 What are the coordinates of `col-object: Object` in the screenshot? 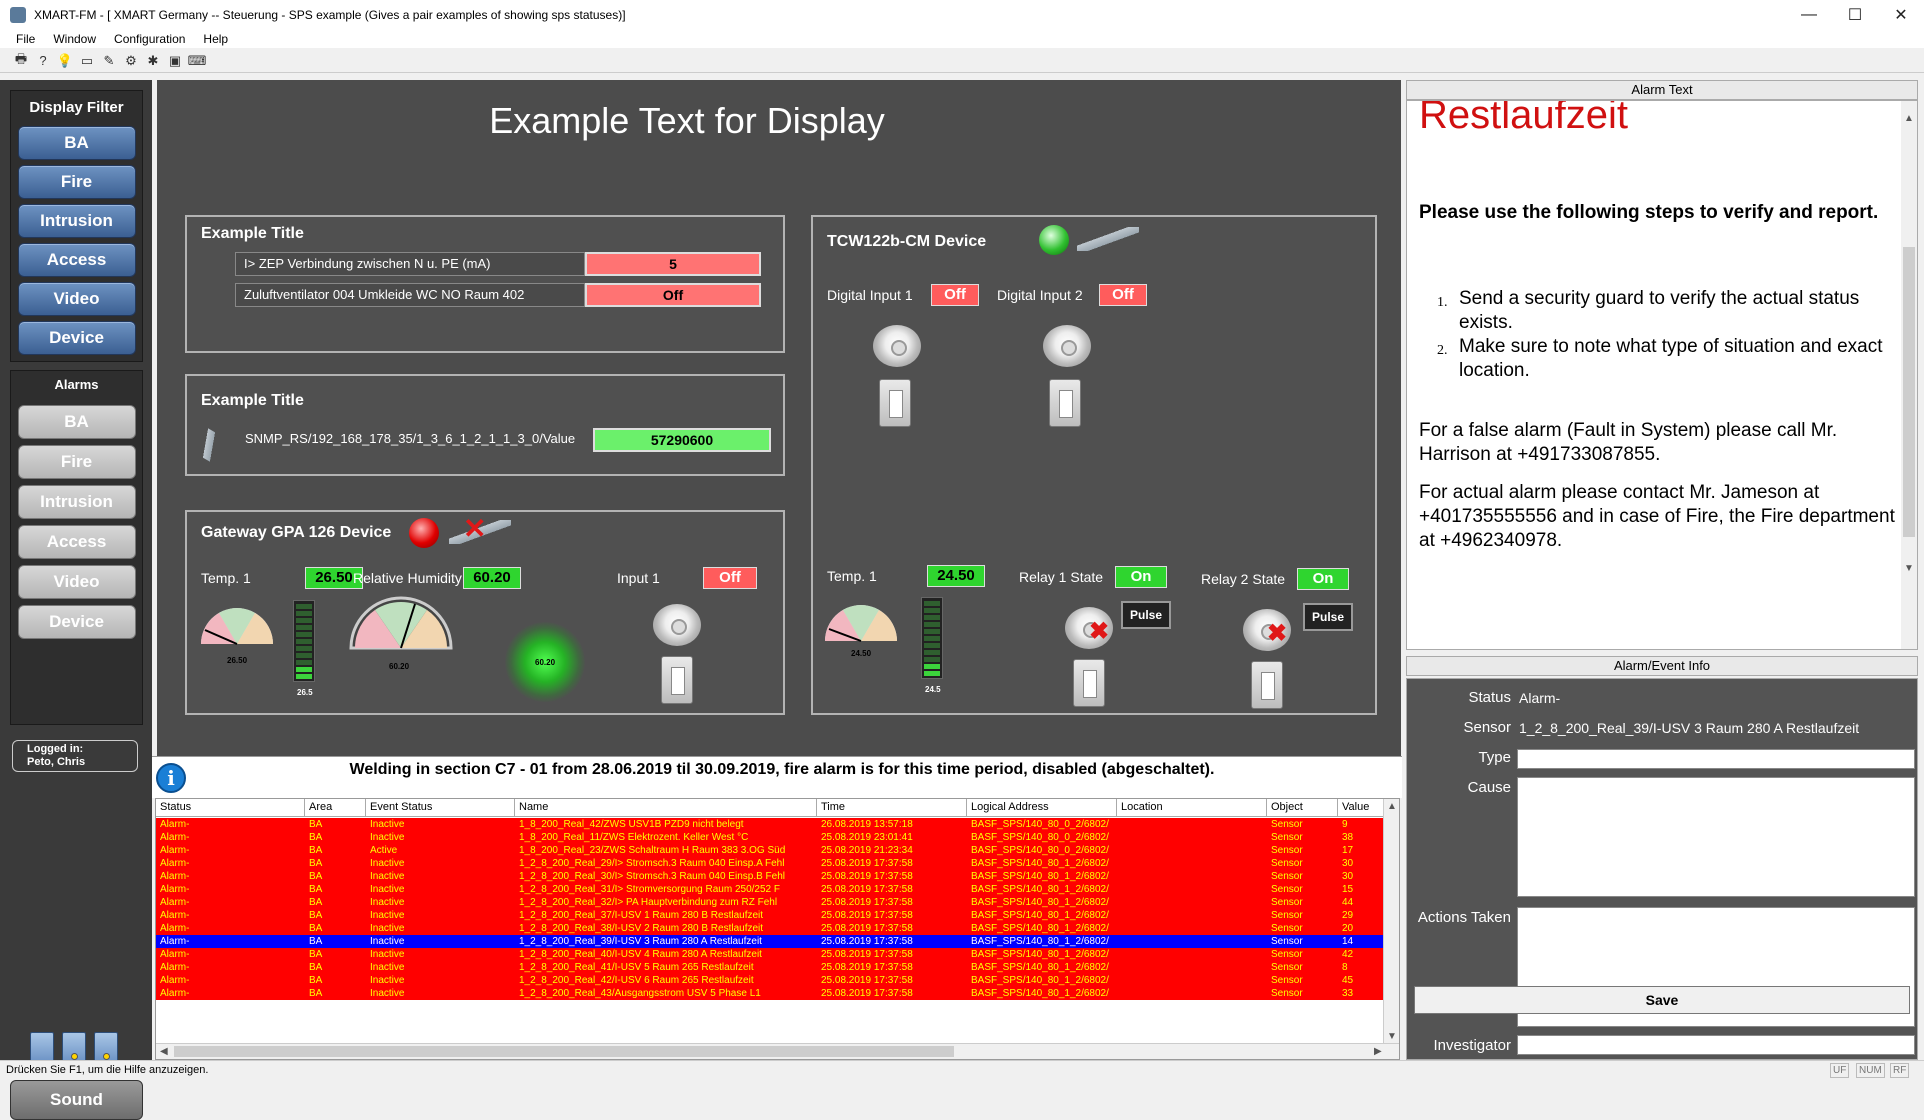 It's located at (1302, 808).